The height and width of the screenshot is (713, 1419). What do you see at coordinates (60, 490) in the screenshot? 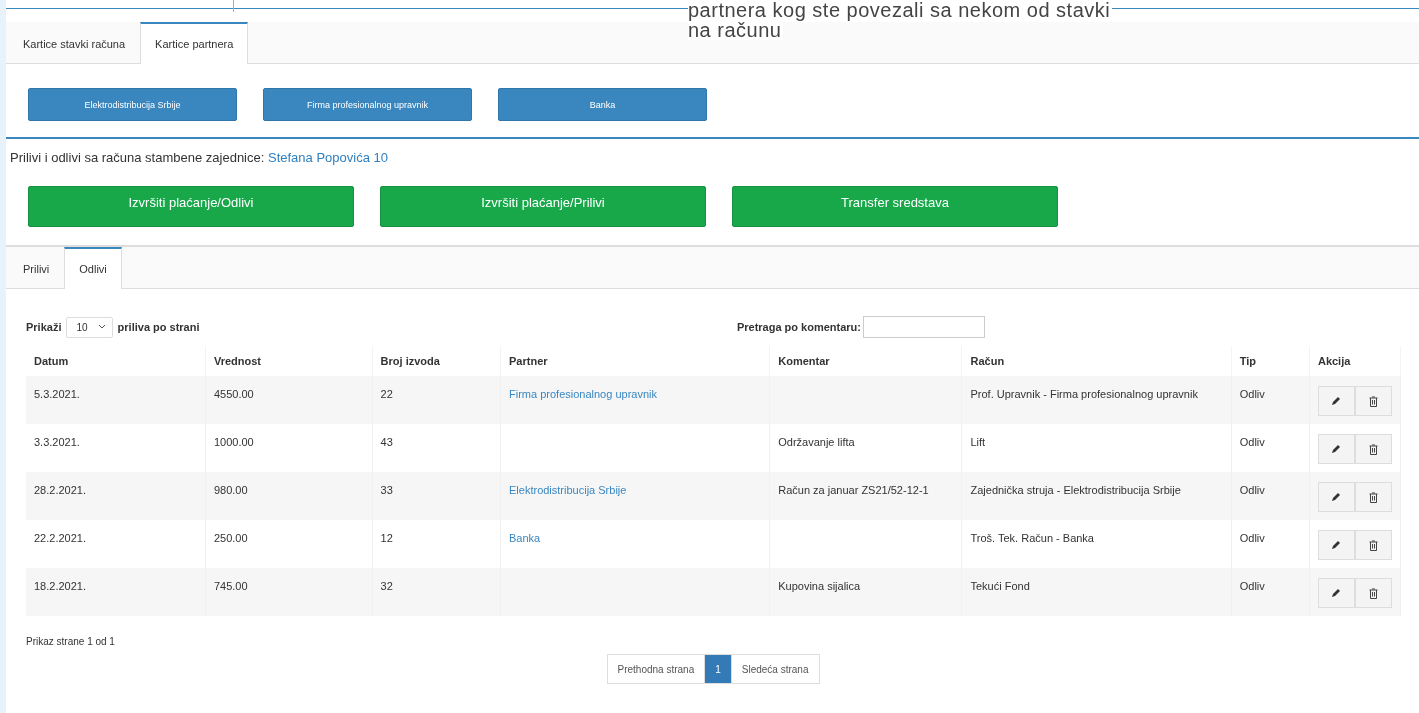
I see `table-cell: 28.2.2021.` at bounding box center [60, 490].